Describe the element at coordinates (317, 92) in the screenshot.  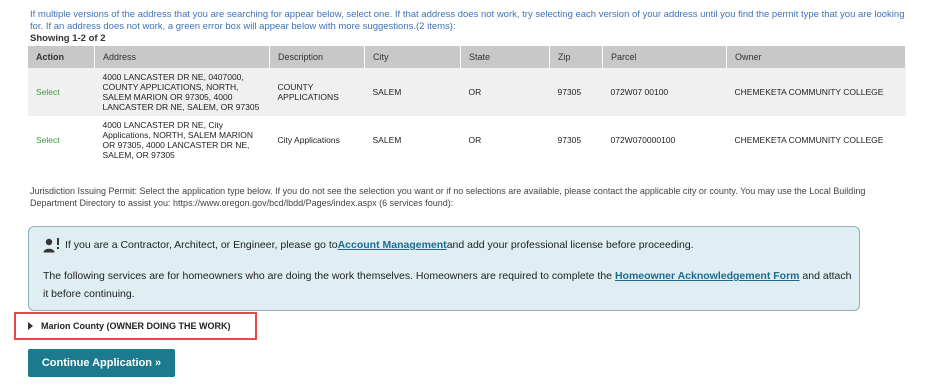
I see `description-cell: COUNTY APPLICATIONS` at that location.